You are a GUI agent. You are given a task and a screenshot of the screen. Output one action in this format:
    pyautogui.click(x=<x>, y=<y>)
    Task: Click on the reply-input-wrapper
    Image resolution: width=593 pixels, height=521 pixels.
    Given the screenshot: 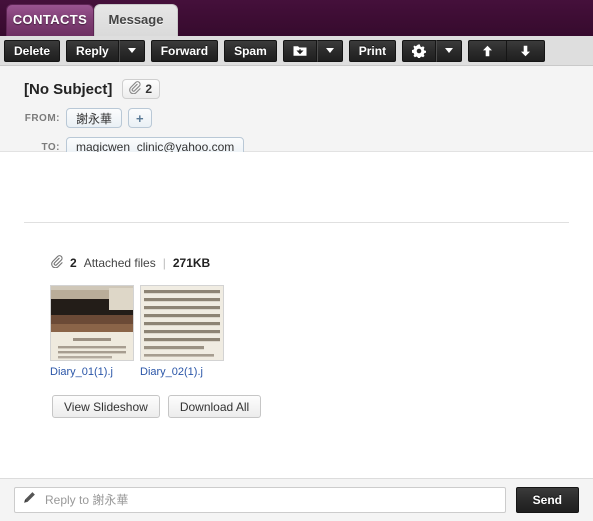 What is the action you would take?
    pyautogui.click(x=260, y=500)
    